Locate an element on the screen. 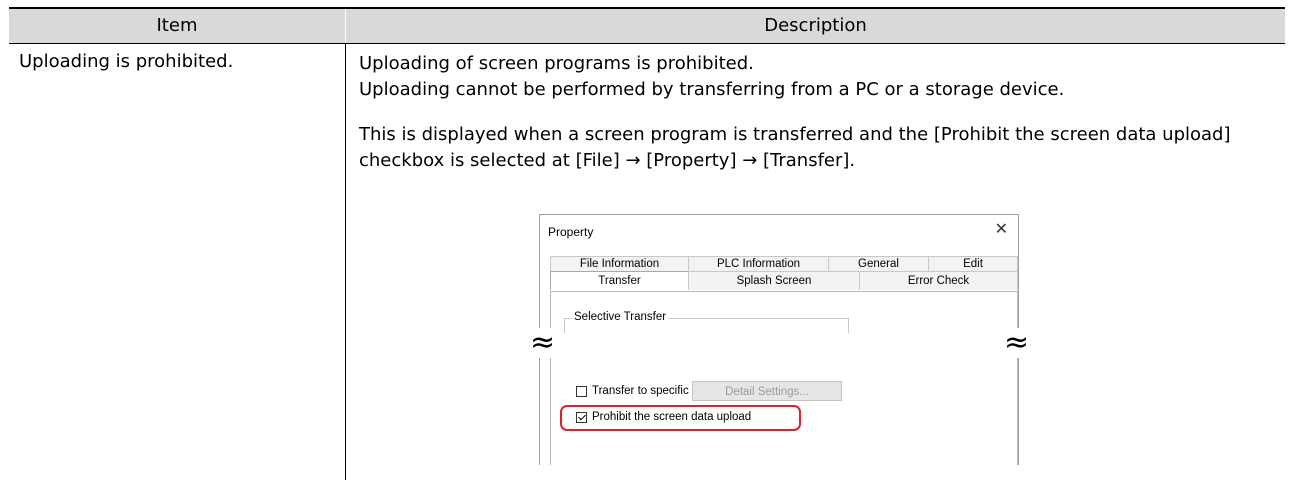 Image resolution: width=1291 pixels, height=481 pixels. header-item: Item is located at coordinates (177, 25).